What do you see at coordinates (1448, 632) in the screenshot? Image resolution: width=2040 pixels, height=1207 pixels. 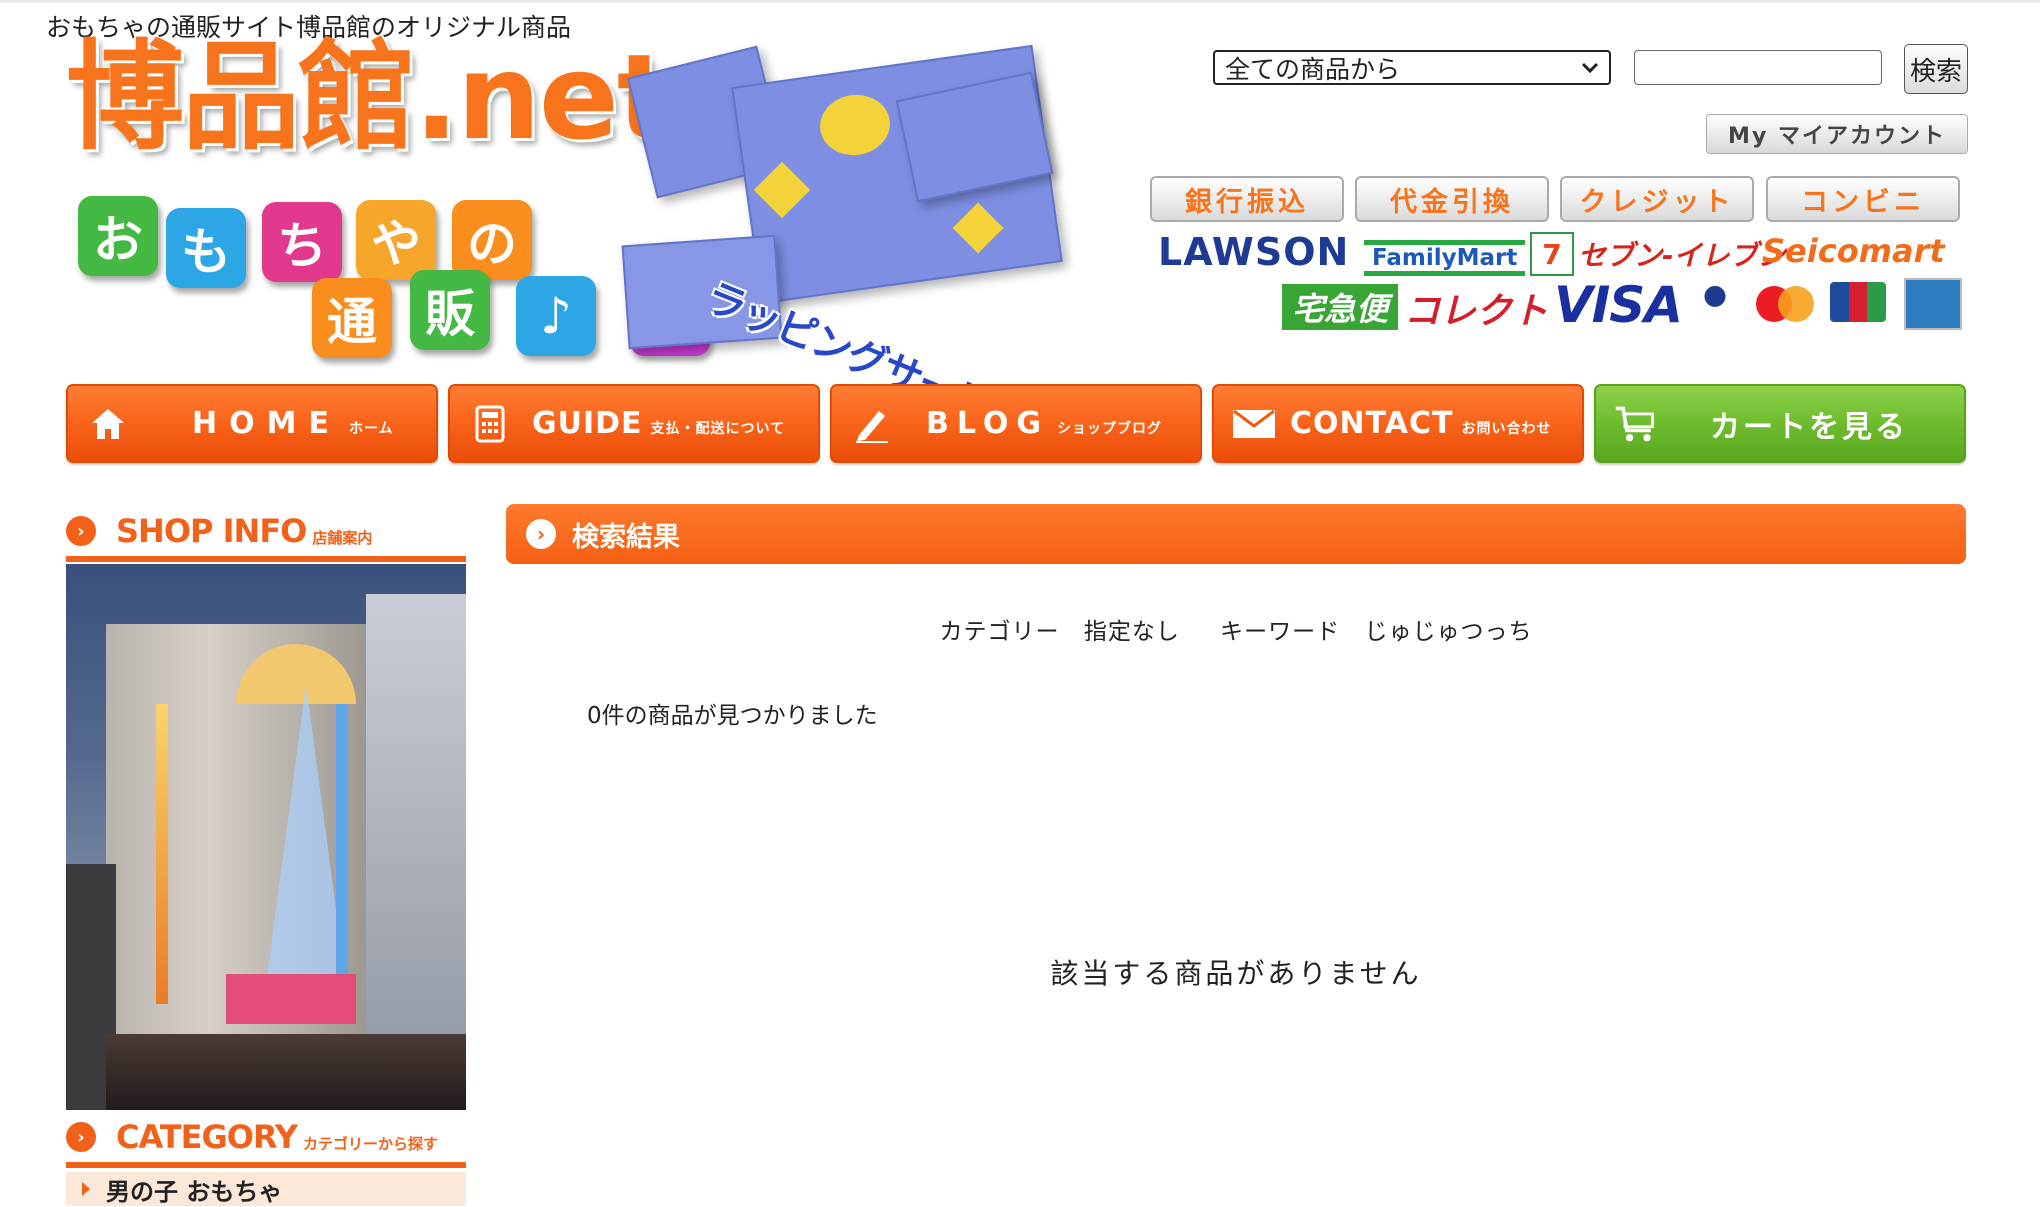 I see `keyword-condition-value: じゅじゅつっち` at bounding box center [1448, 632].